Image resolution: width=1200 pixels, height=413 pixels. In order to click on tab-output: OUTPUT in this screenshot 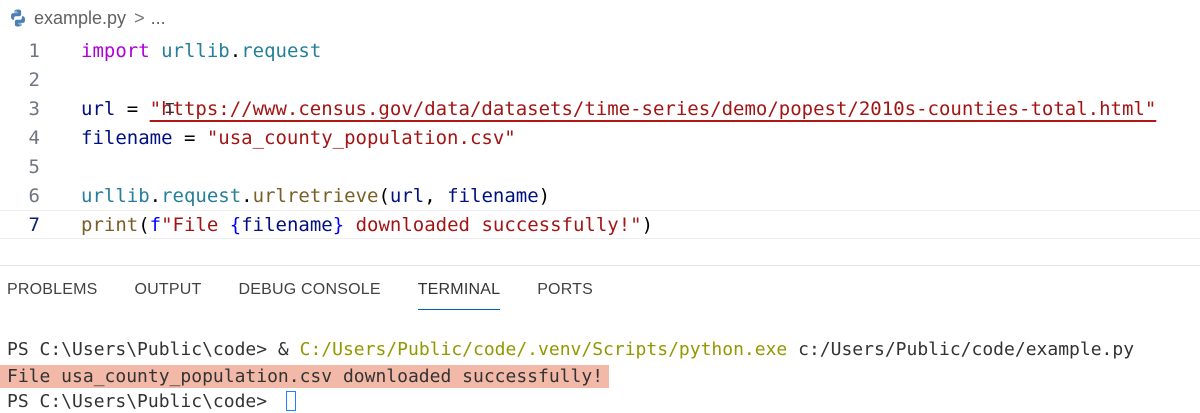, I will do `click(168, 290)`.